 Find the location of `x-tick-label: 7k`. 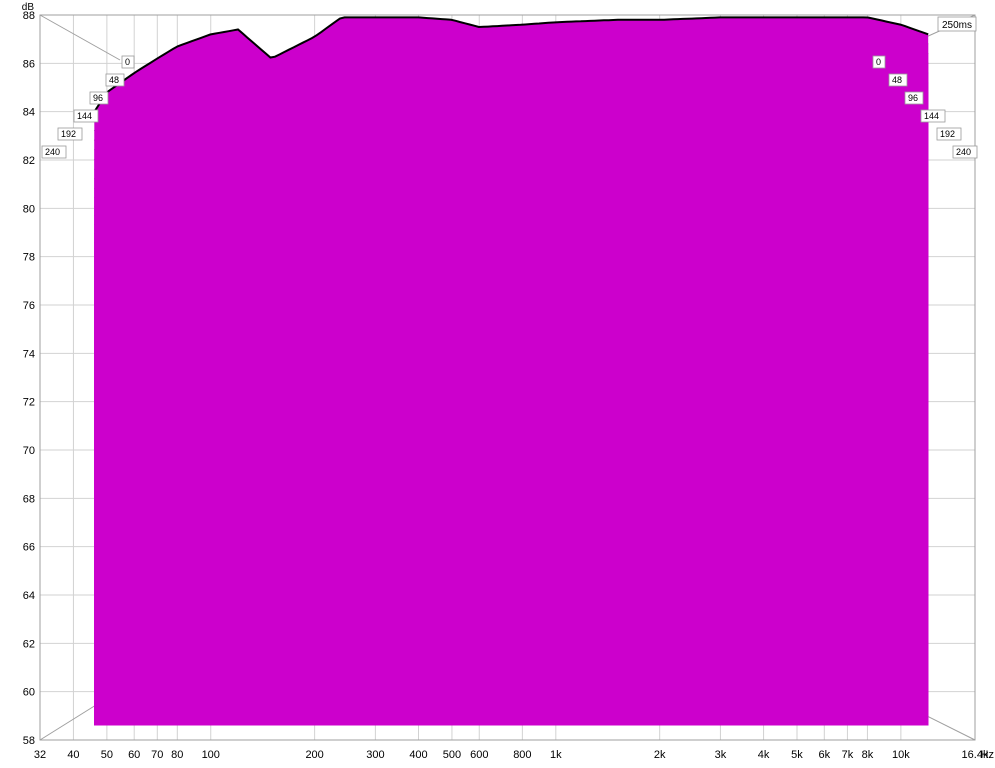

x-tick-label: 7k is located at coordinates (848, 755).